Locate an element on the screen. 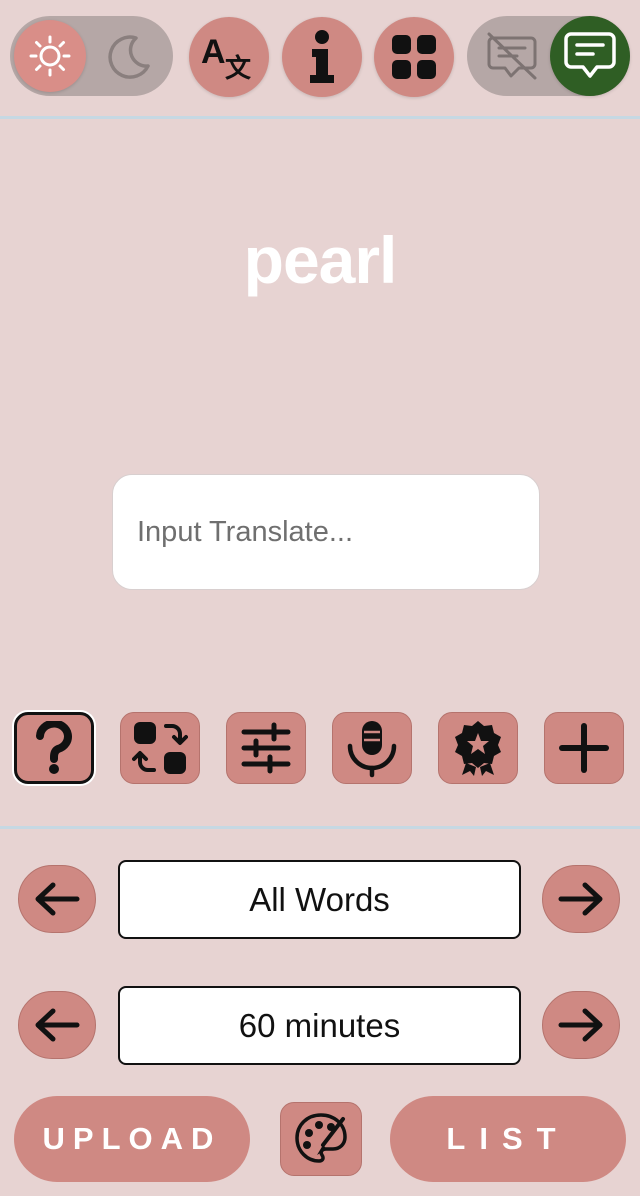 Image resolution: width=640 pixels, height=1196 pixels. swap-button is located at coordinates (160, 748).